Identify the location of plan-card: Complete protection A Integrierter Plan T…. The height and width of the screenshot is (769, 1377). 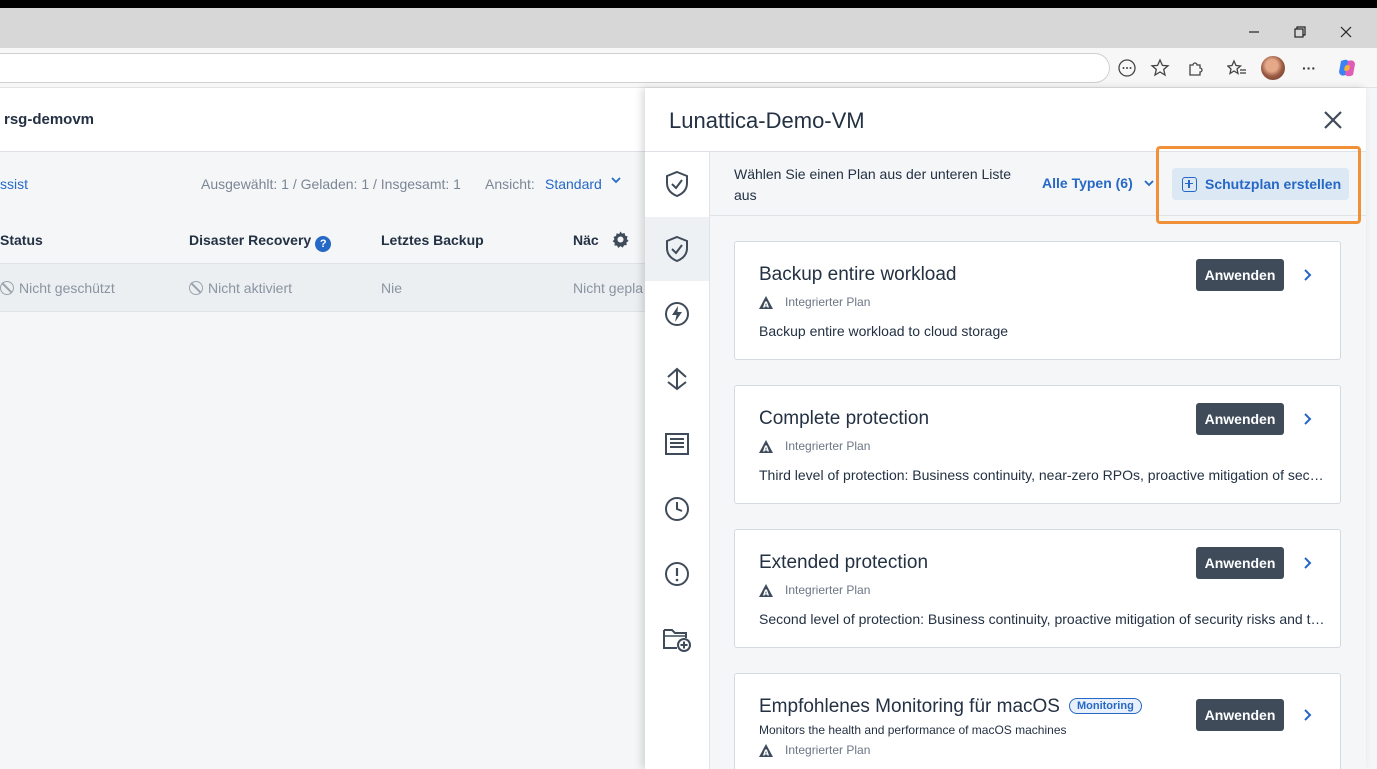
(1037, 444).